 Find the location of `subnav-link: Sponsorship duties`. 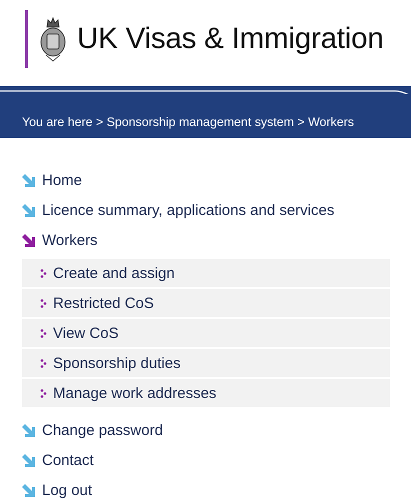

subnav-link: Sponsorship duties is located at coordinates (206, 363).